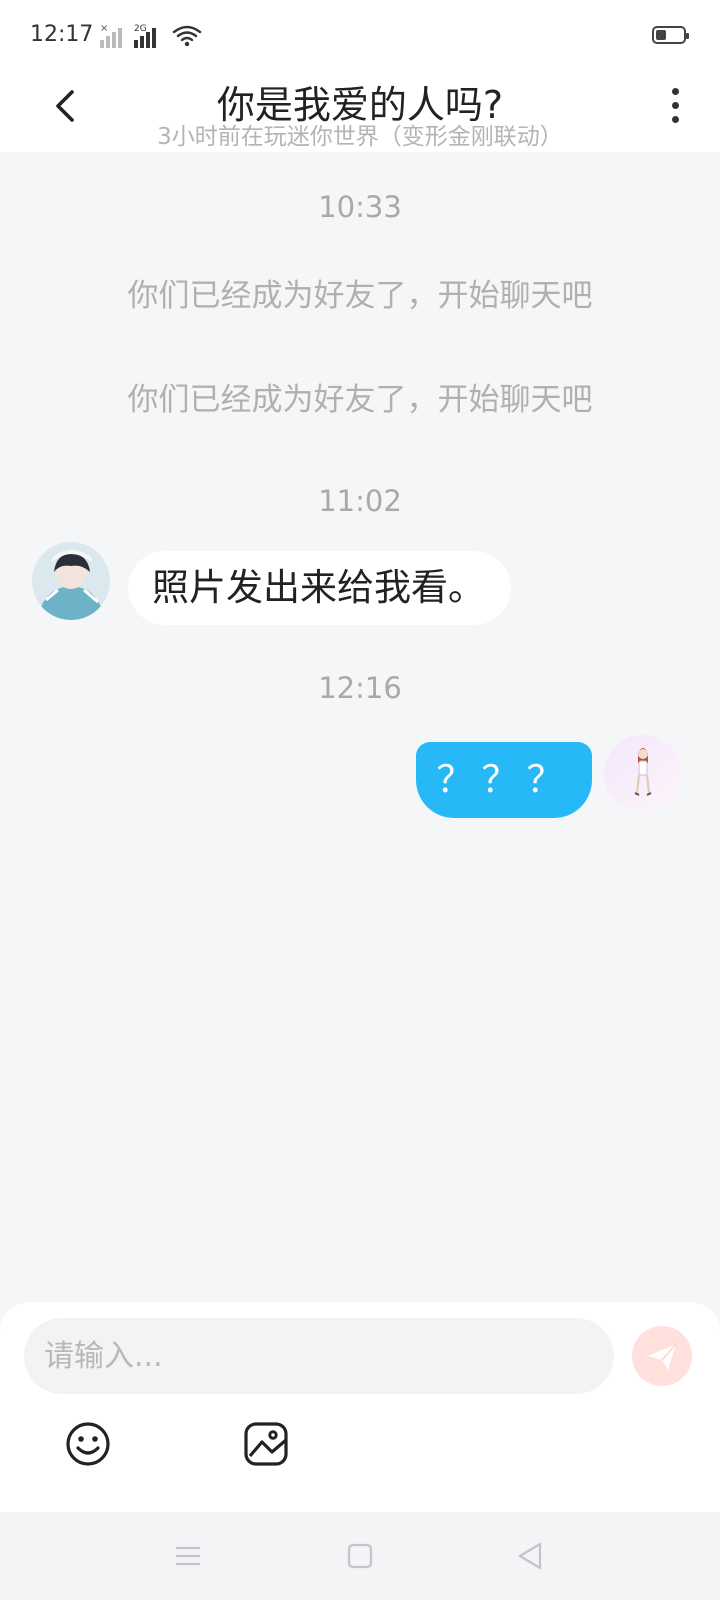  I want to click on message-timestamp: 11:02, so click(360, 501).